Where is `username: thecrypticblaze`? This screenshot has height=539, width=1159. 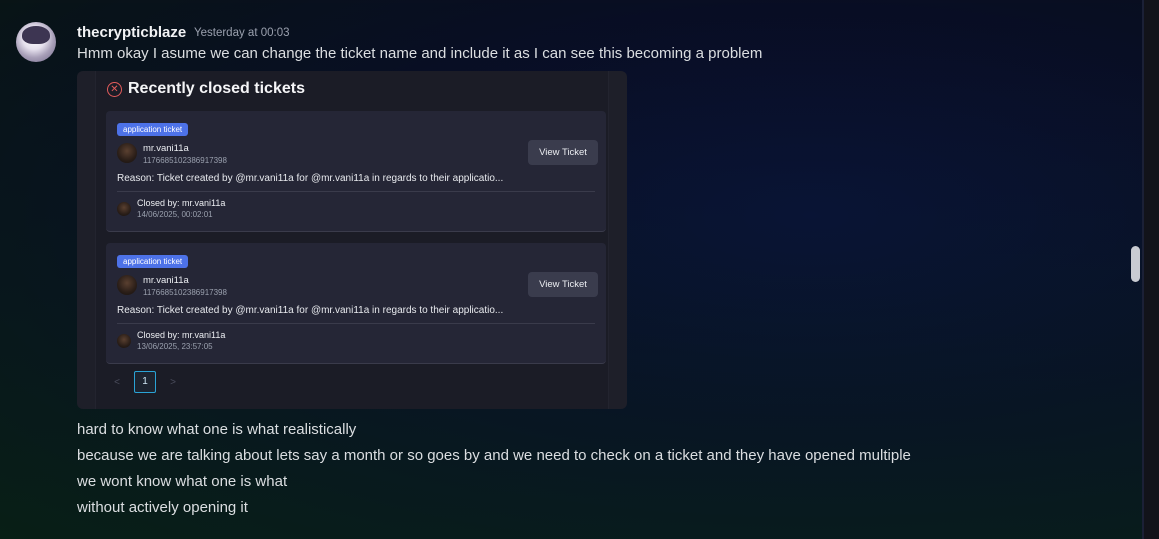
username: thecrypticblaze is located at coordinates (131, 32).